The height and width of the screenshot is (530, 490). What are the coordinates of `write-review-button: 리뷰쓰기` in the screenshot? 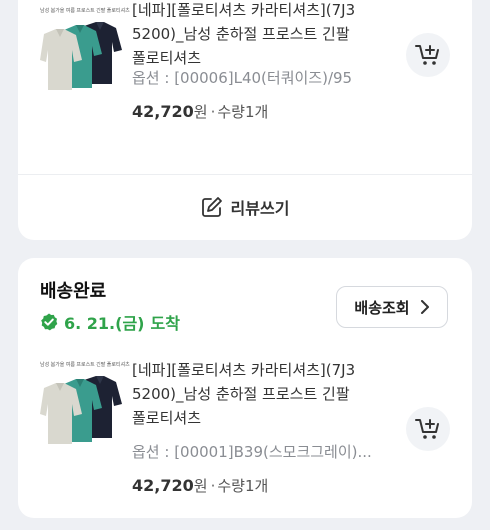 It's located at (245, 207).